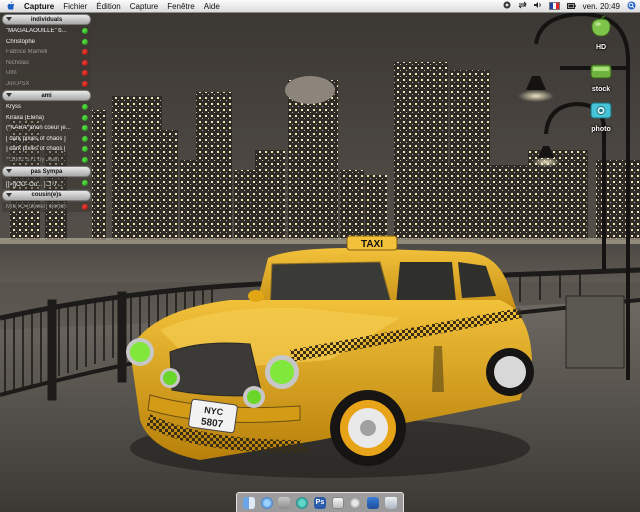 This screenshot has width=640, height=512. I want to click on contact-row: Fabrice Marrelli, so click(46, 52).